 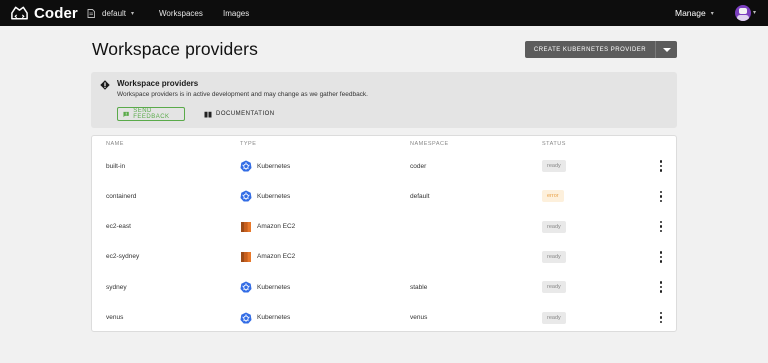 I want to click on provider-name: built-in, so click(x=115, y=166).